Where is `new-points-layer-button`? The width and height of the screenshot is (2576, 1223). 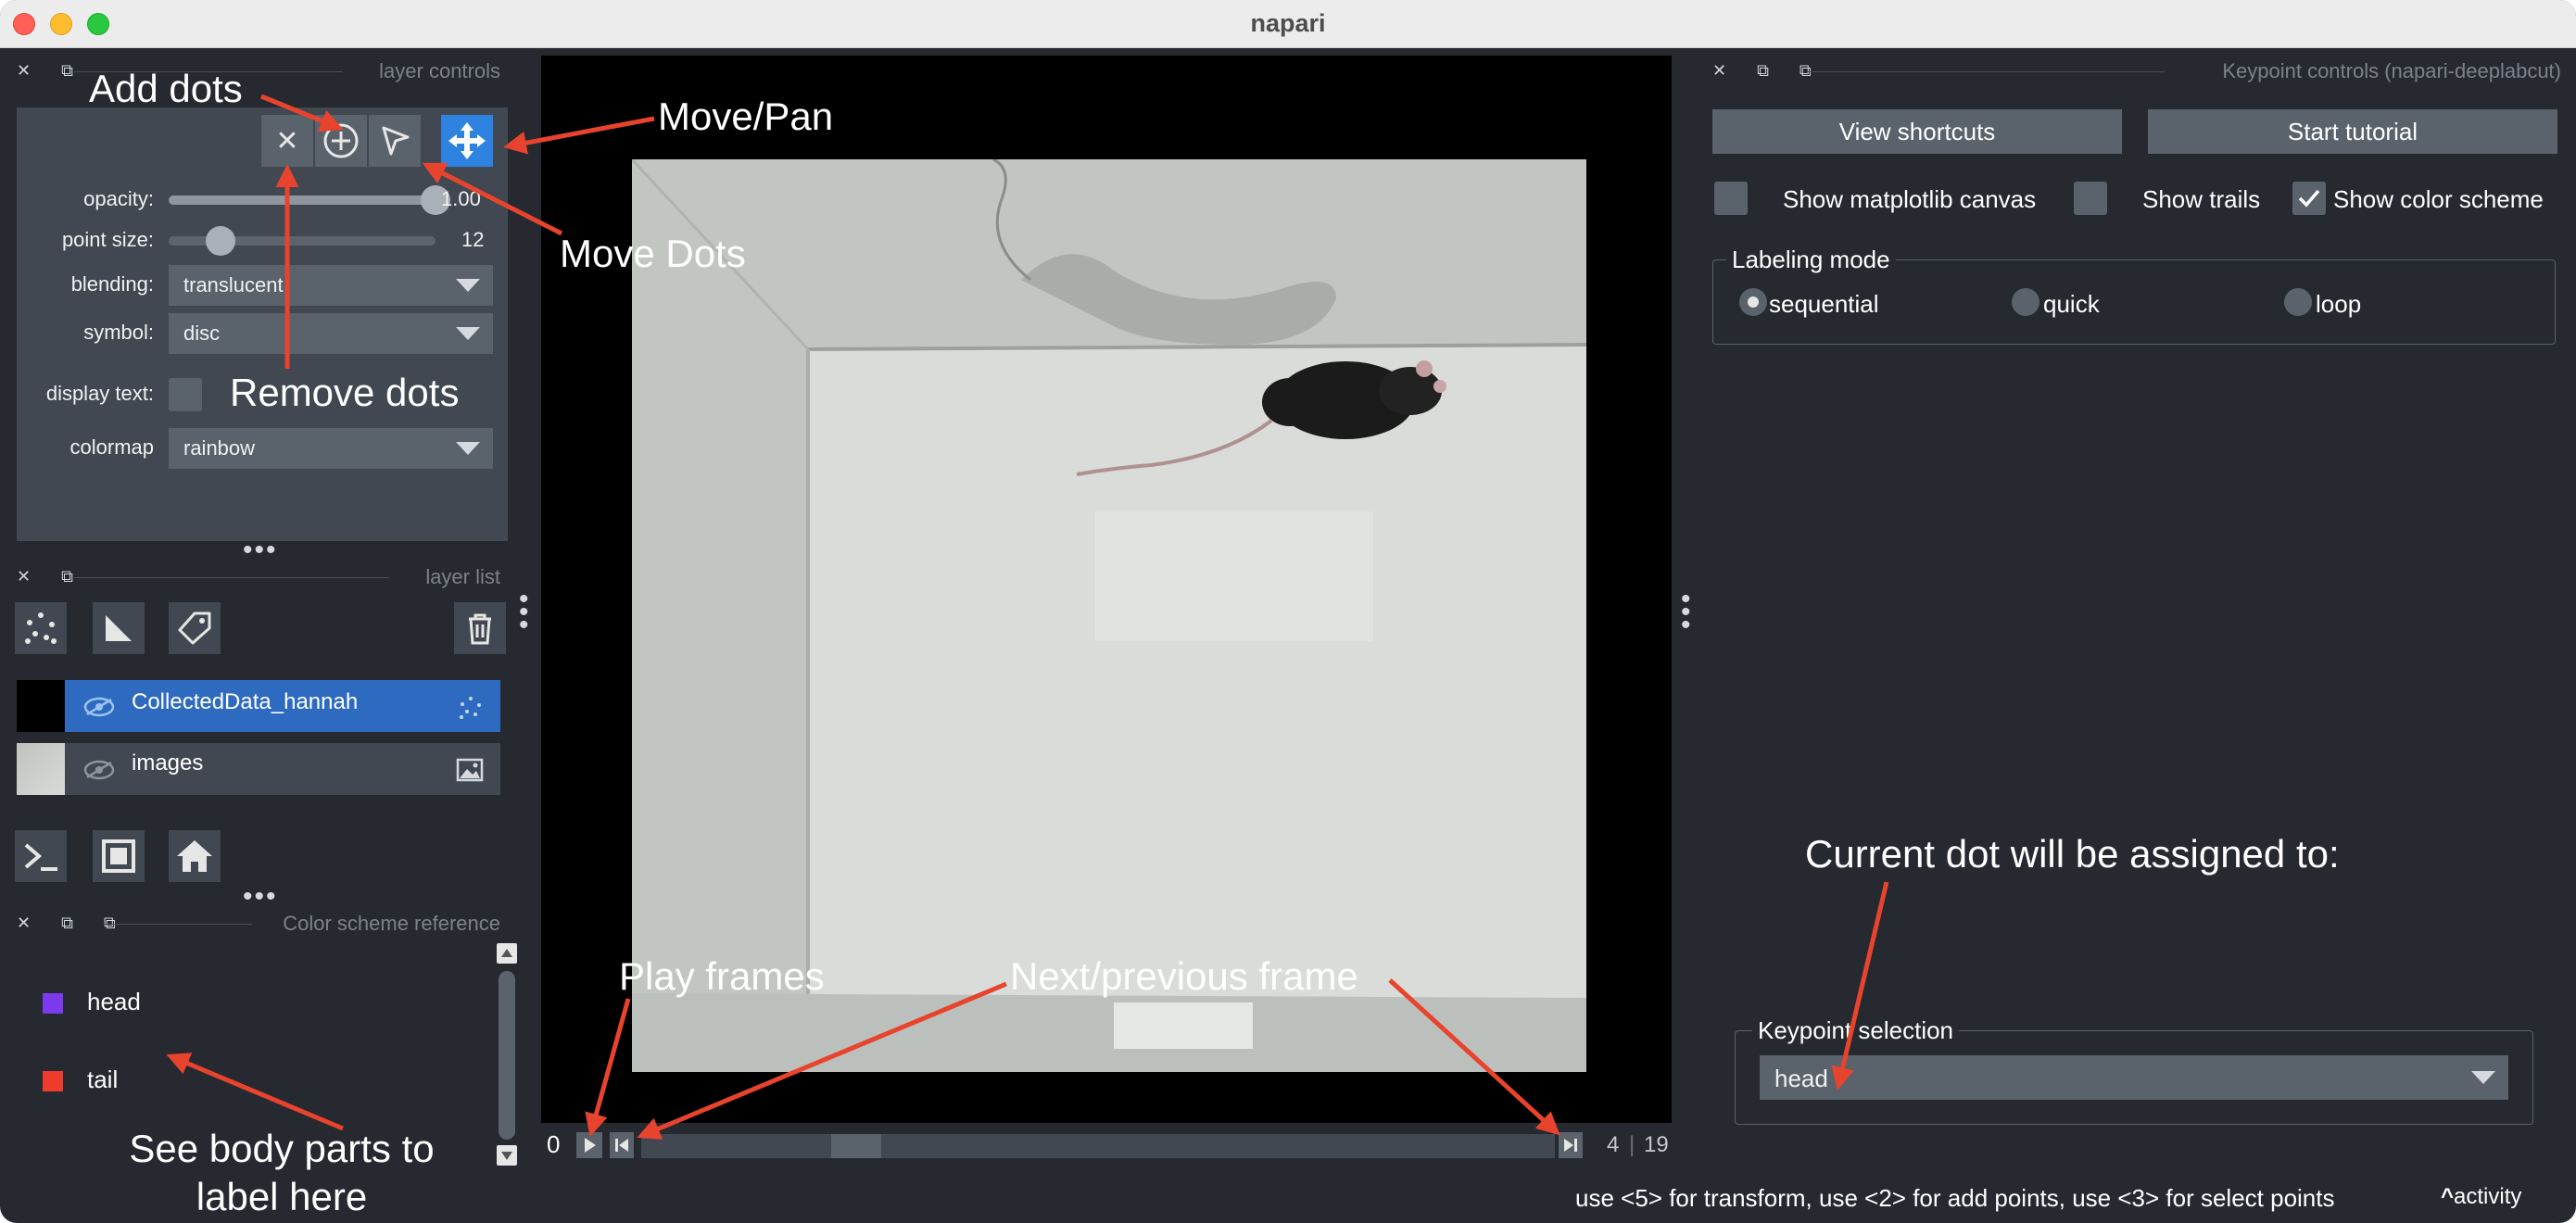 new-points-layer-button is located at coordinates (41, 628).